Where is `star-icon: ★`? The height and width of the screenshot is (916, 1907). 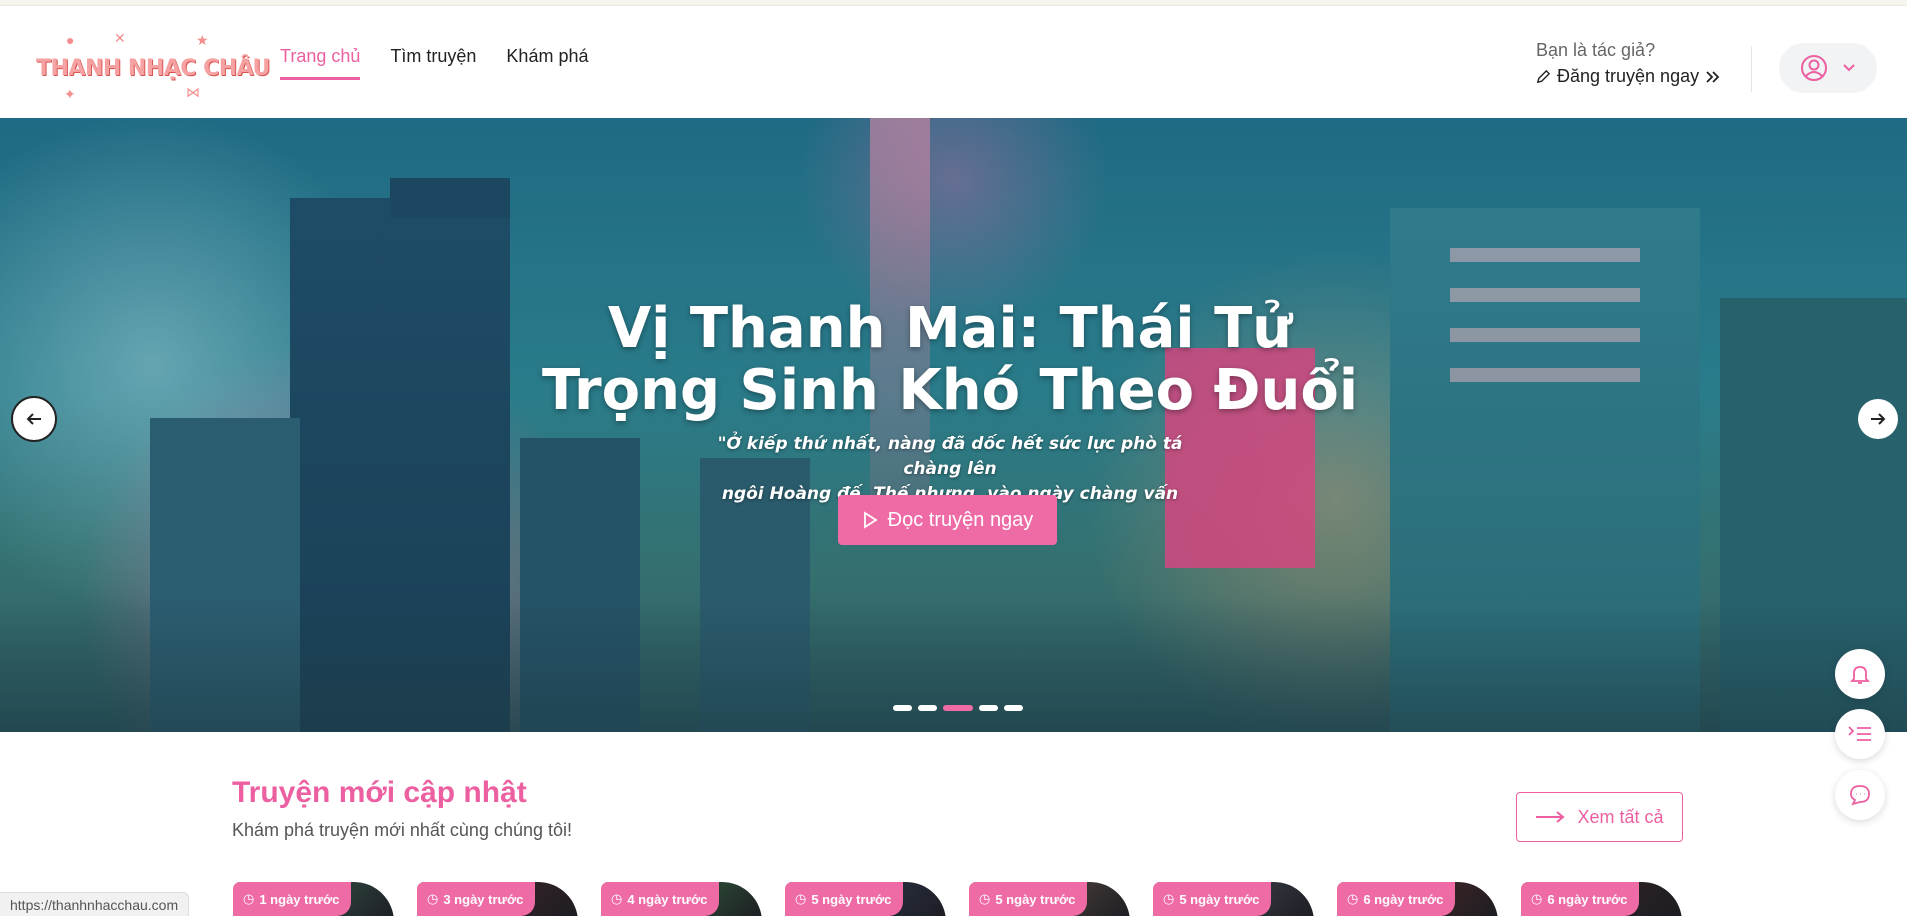
star-icon: ★ is located at coordinates (202, 40).